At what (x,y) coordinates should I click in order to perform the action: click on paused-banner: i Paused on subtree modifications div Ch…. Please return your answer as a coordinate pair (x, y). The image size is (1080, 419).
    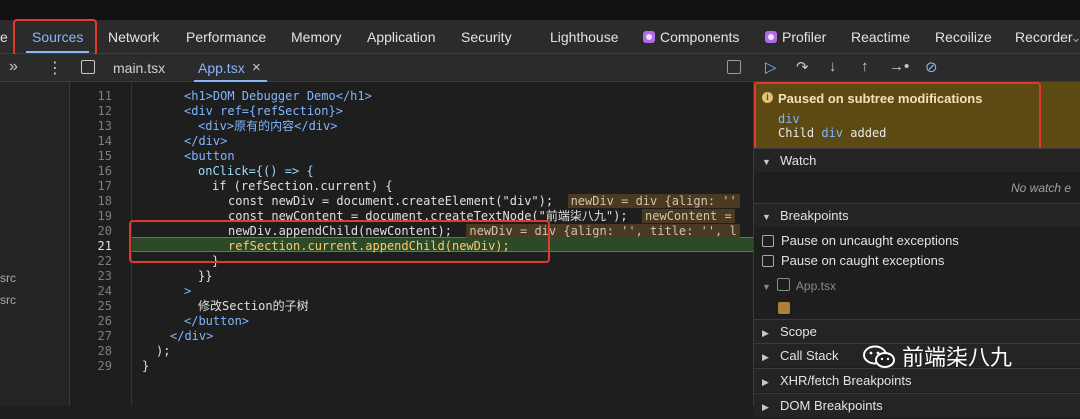
    Looking at the image, I should click on (917, 115).